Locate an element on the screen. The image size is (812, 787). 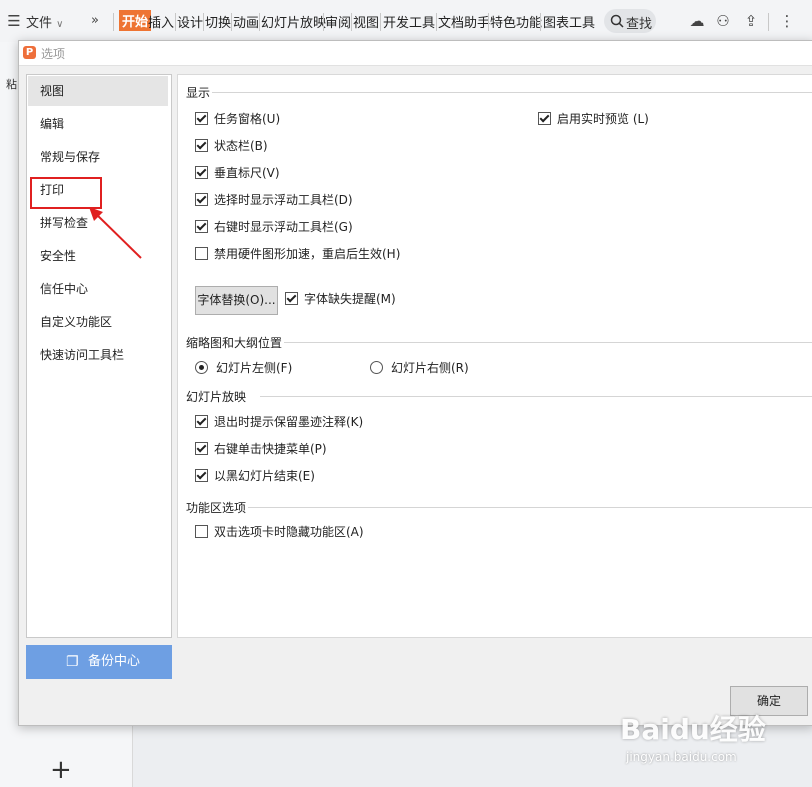
option-label: 右键时显示浮动工具栏(G) is located at coordinates (283, 227).